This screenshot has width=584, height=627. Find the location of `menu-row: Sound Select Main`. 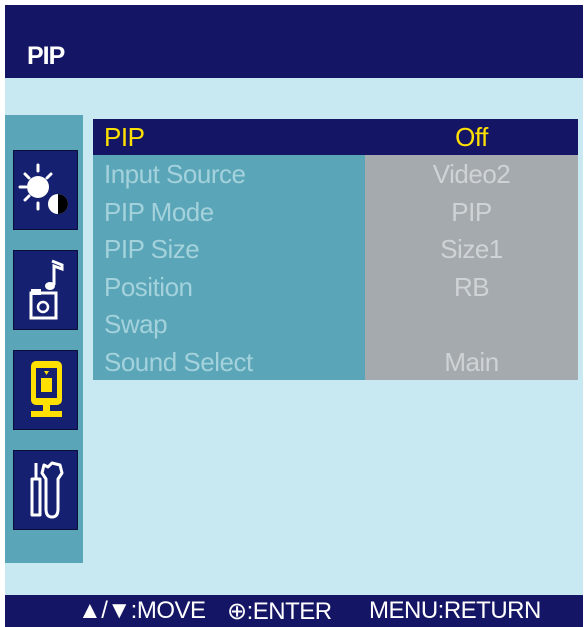

menu-row: Sound Select Main is located at coordinates (335, 361).